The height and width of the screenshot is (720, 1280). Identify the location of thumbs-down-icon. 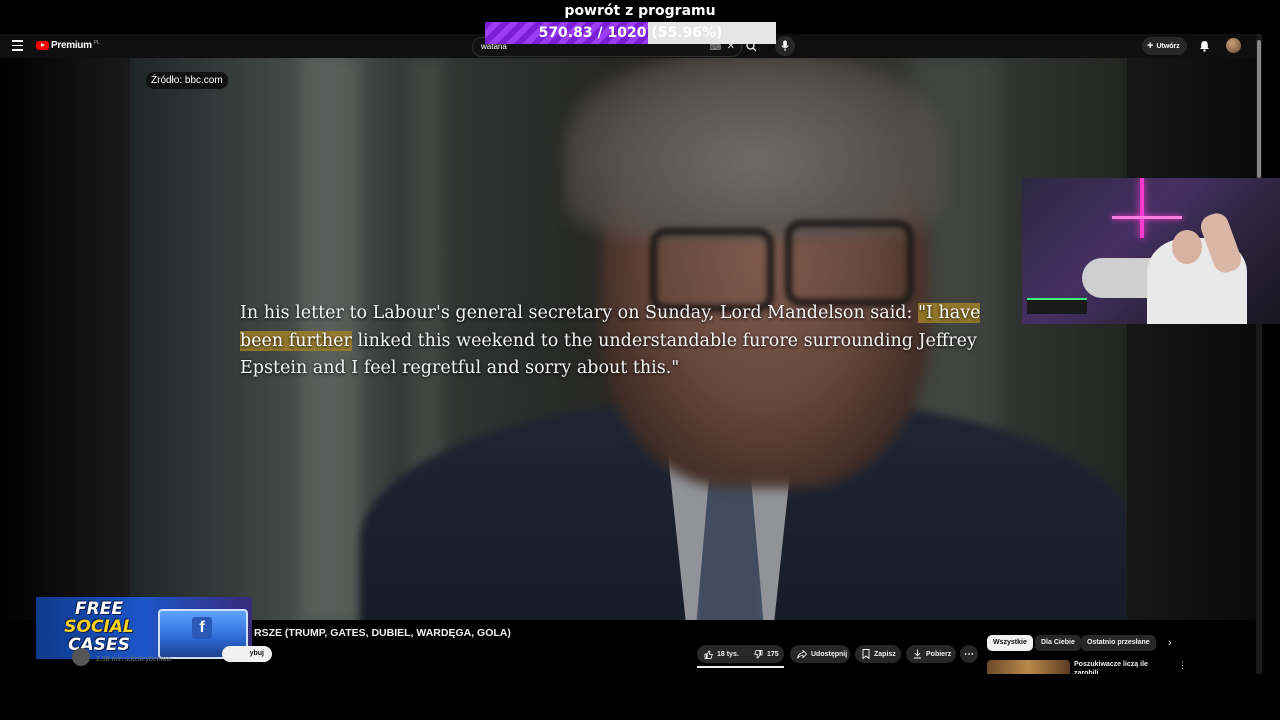
(758, 654).